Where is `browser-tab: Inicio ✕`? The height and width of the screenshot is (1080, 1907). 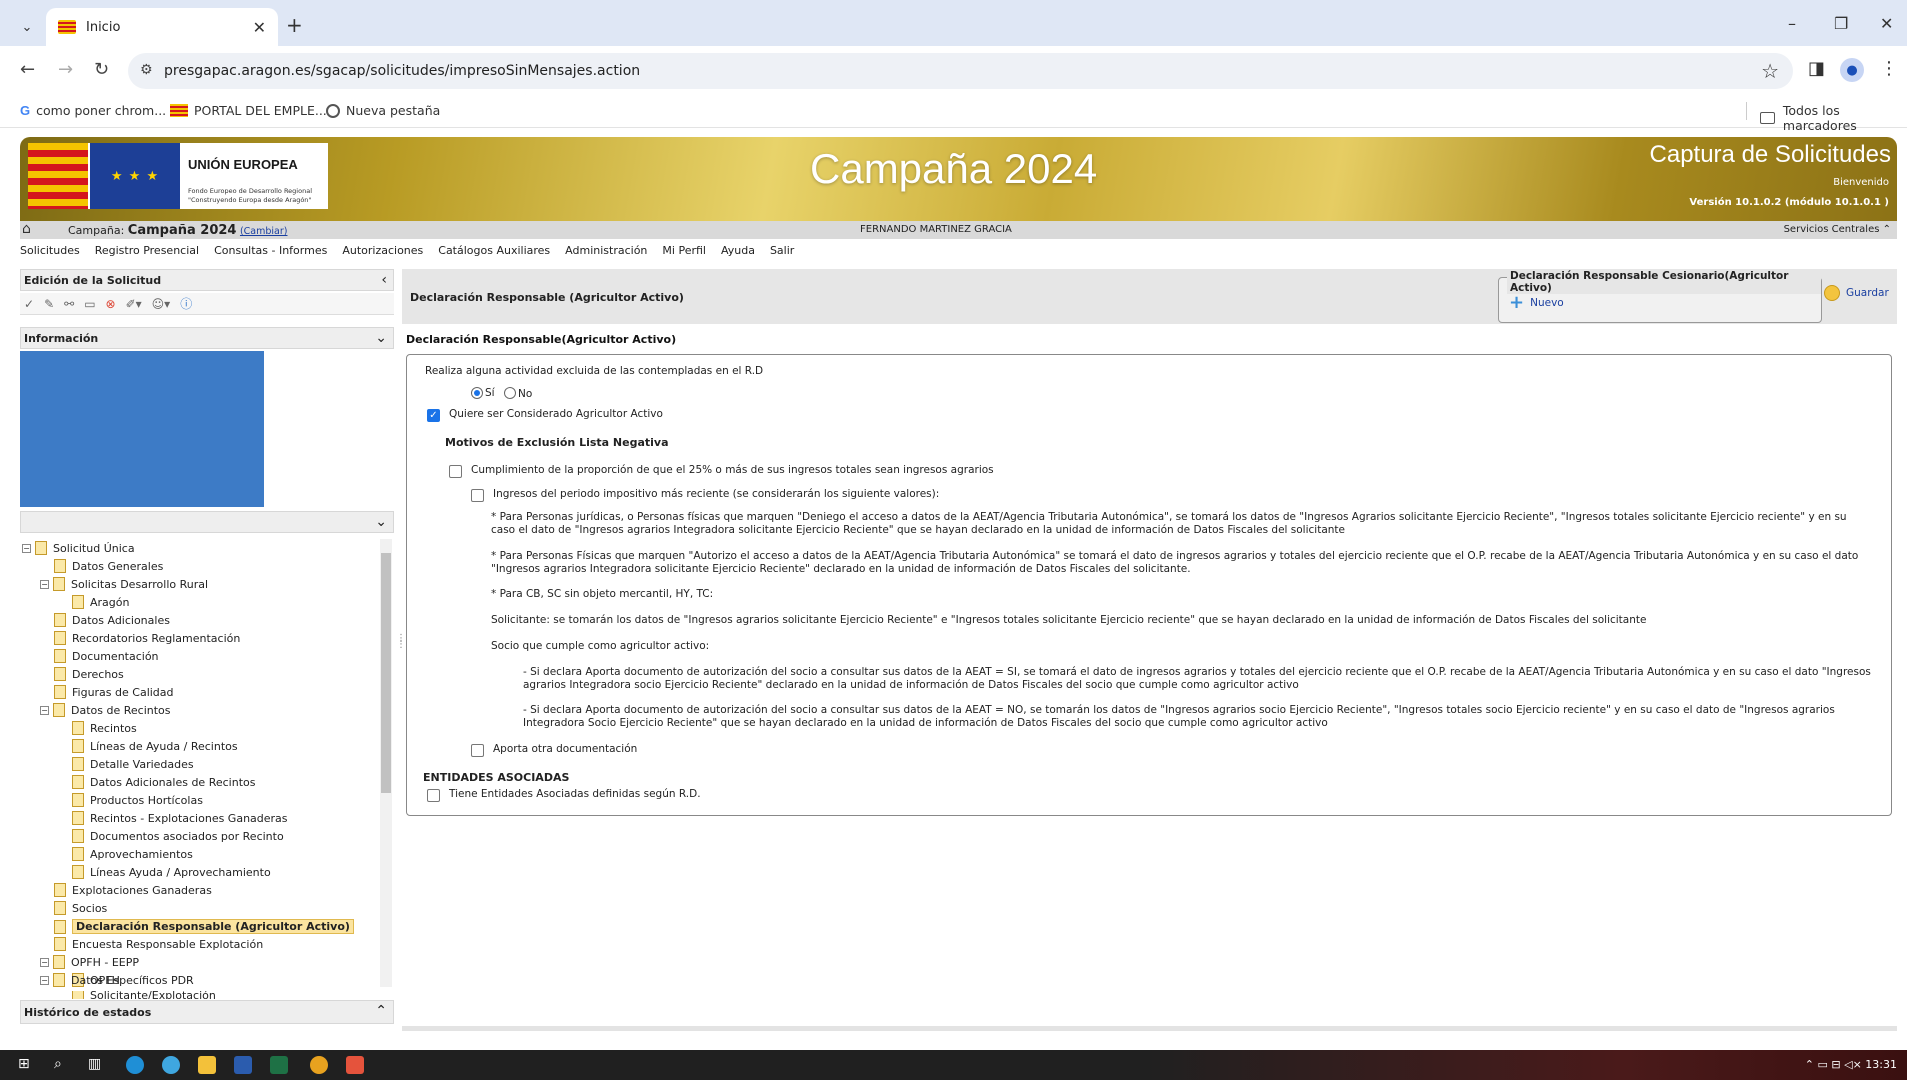
browser-tab: Inicio ✕ is located at coordinates (162, 27).